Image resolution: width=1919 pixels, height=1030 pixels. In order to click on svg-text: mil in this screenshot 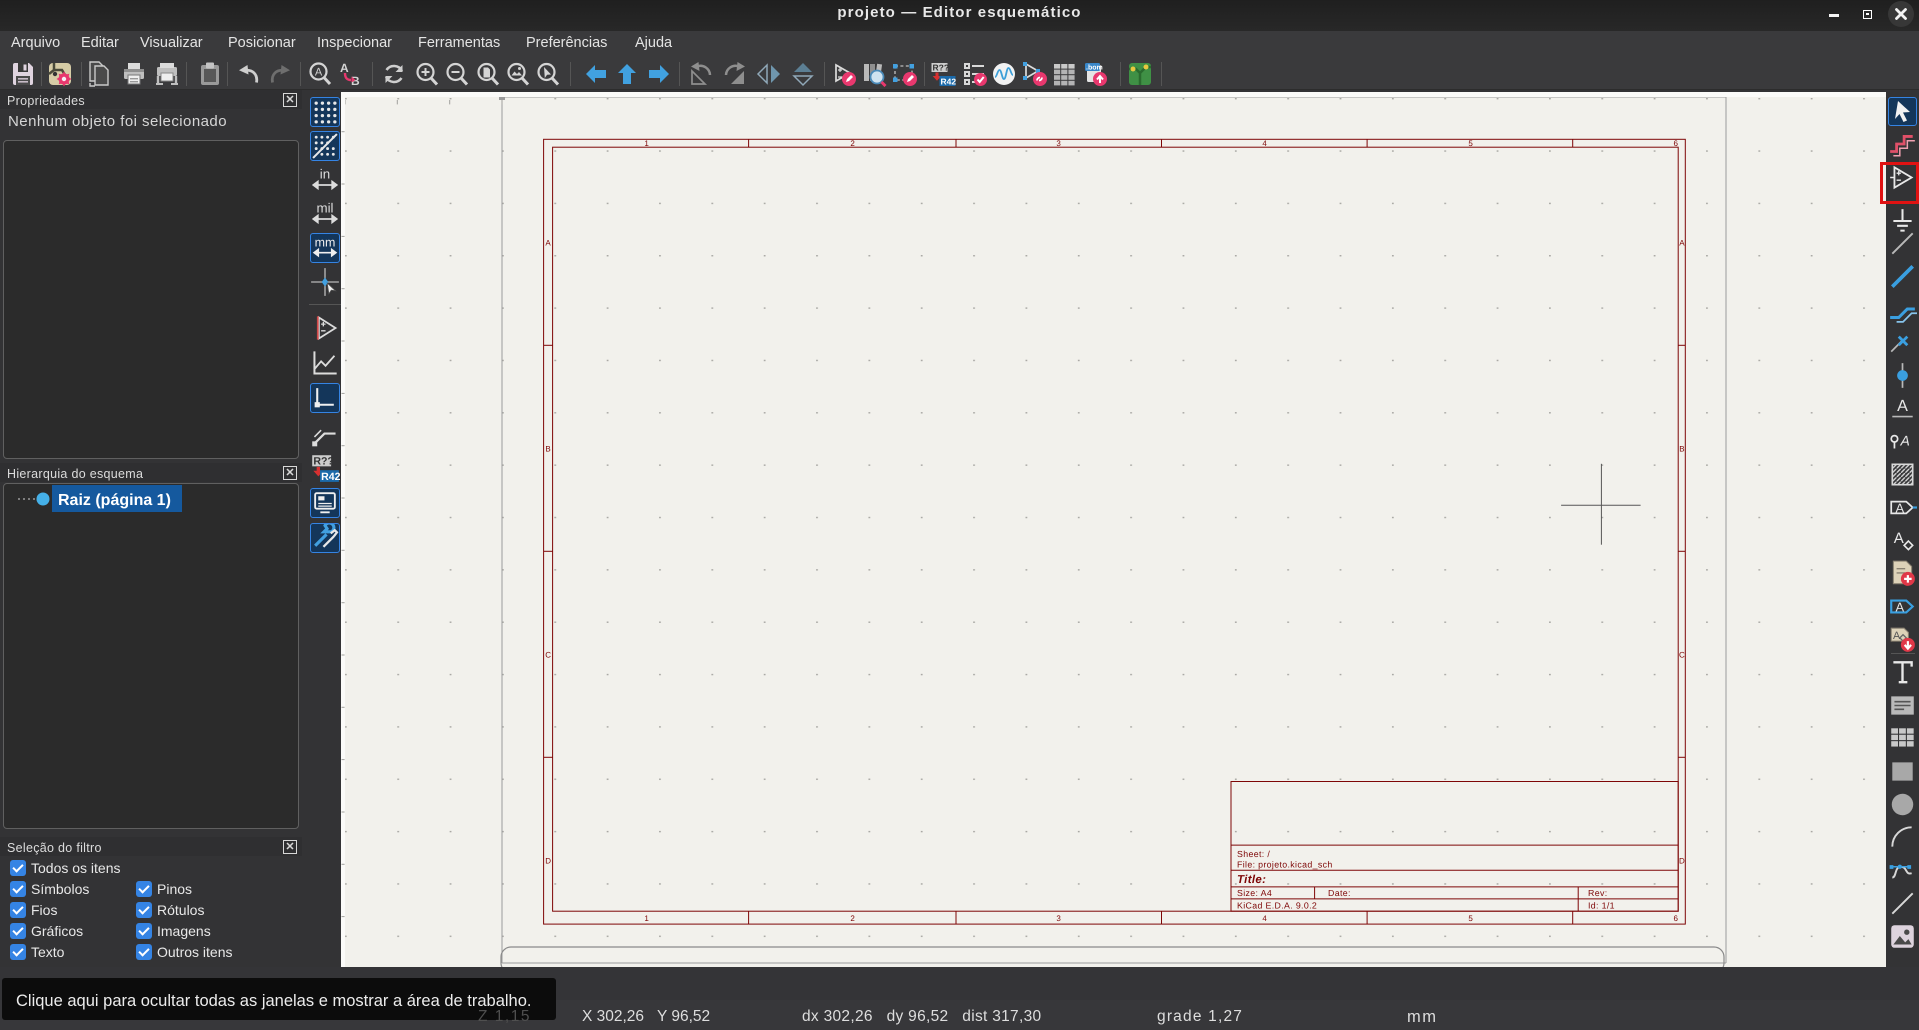, I will do `click(324, 208)`.